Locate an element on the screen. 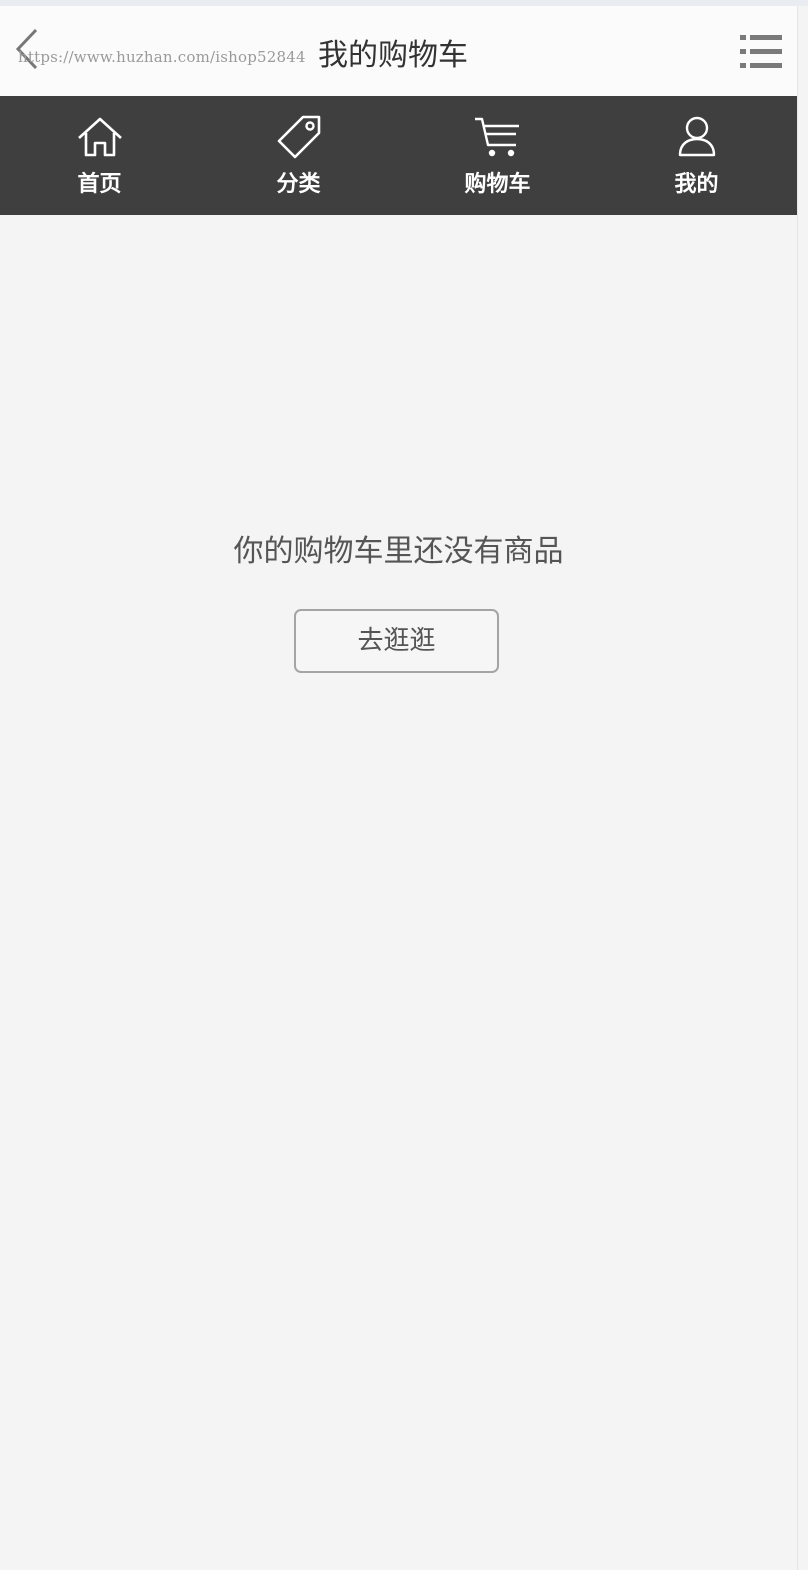 The image size is (808, 1570). page-header: https://www.huzhan.com/ishop52844 我的购物车 is located at coordinates (398, 51).